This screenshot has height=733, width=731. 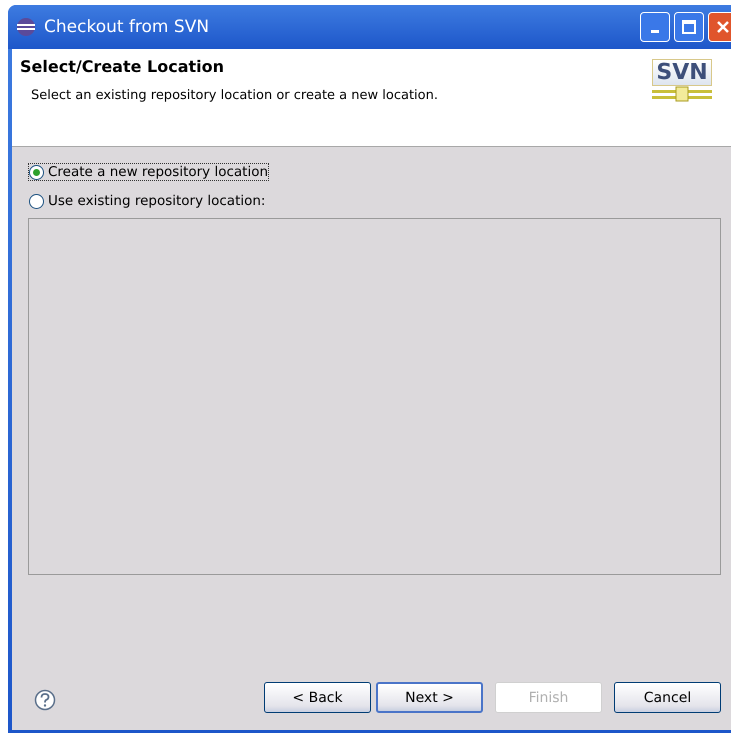 I want to click on radio-option: Create a new repository location, so click(x=149, y=172).